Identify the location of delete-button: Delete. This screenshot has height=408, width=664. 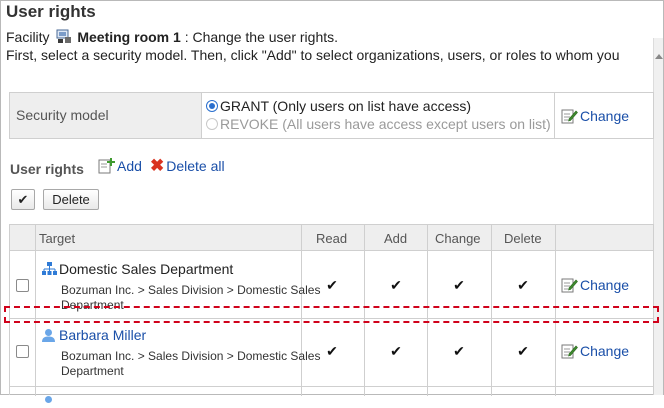
(71, 199).